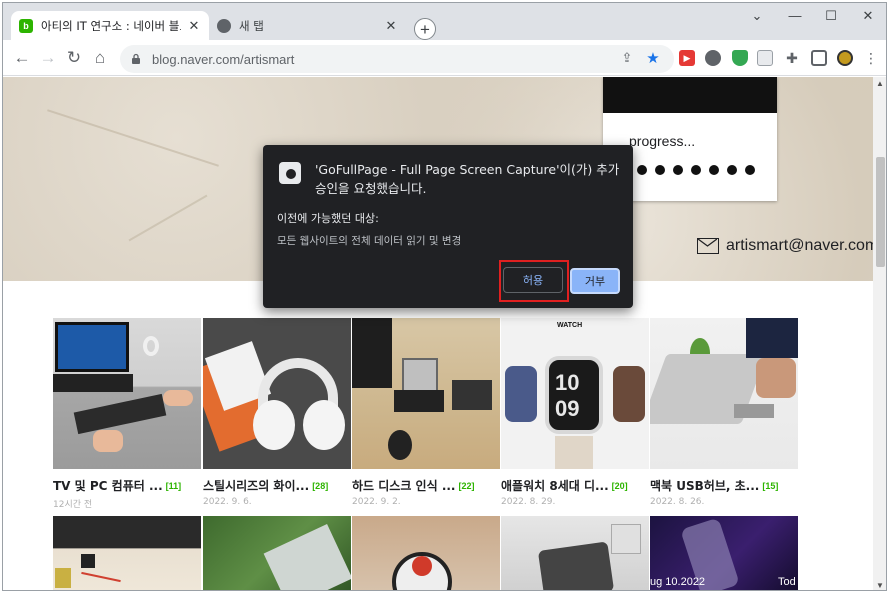 The image size is (890, 593). Describe the element at coordinates (845, 58) in the screenshot. I see `avatar` at that location.